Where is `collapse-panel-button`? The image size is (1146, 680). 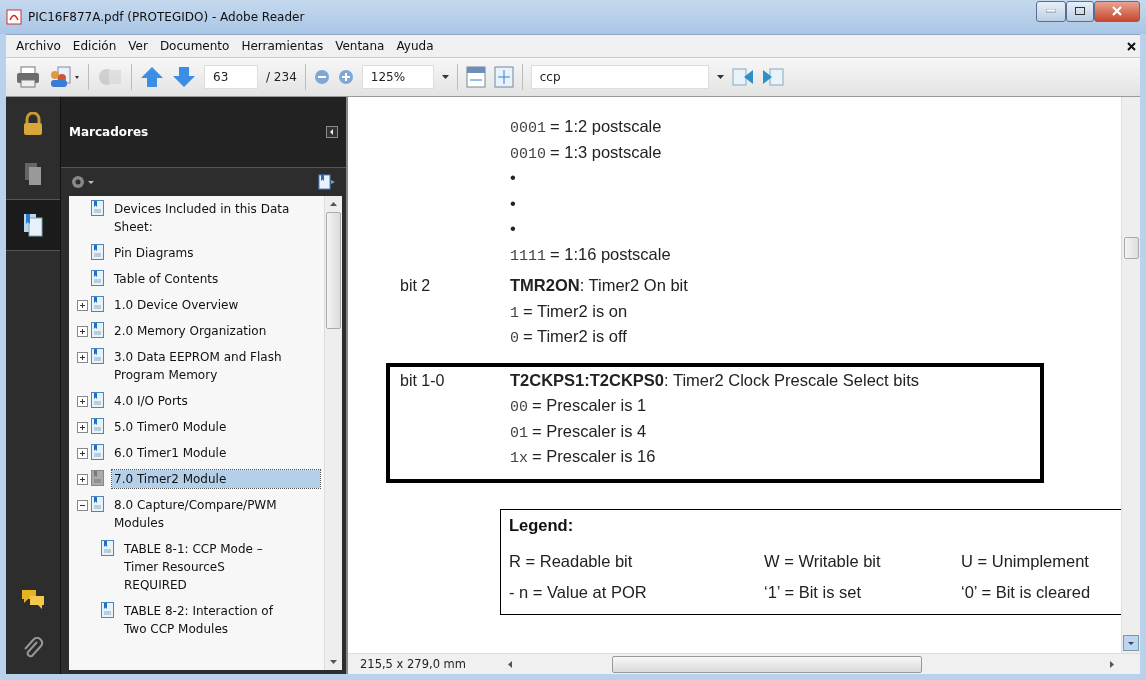
collapse-panel-button is located at coordinates (332, 132).